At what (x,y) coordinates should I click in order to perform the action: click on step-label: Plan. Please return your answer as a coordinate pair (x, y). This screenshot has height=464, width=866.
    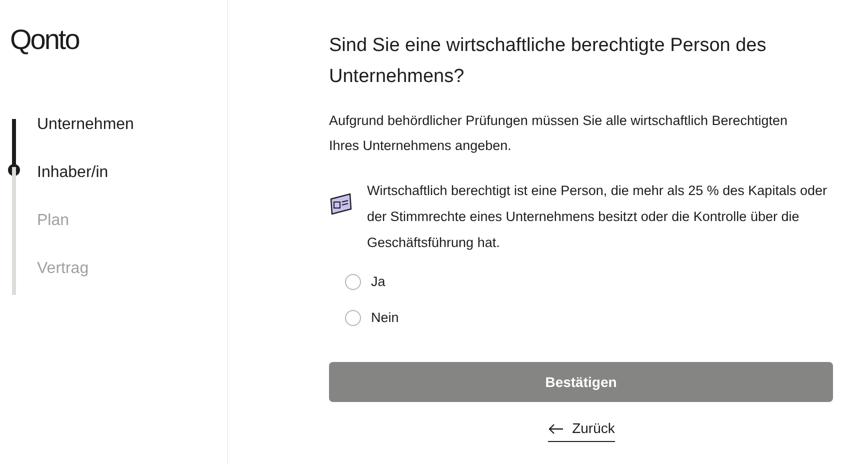
    Looking at the image, I should click on (53, 221).